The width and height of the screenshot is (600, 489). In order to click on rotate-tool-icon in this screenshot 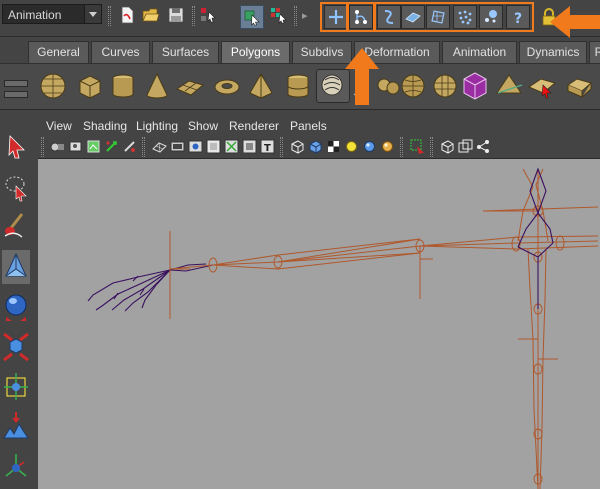, I will do `click(16, 307)`.